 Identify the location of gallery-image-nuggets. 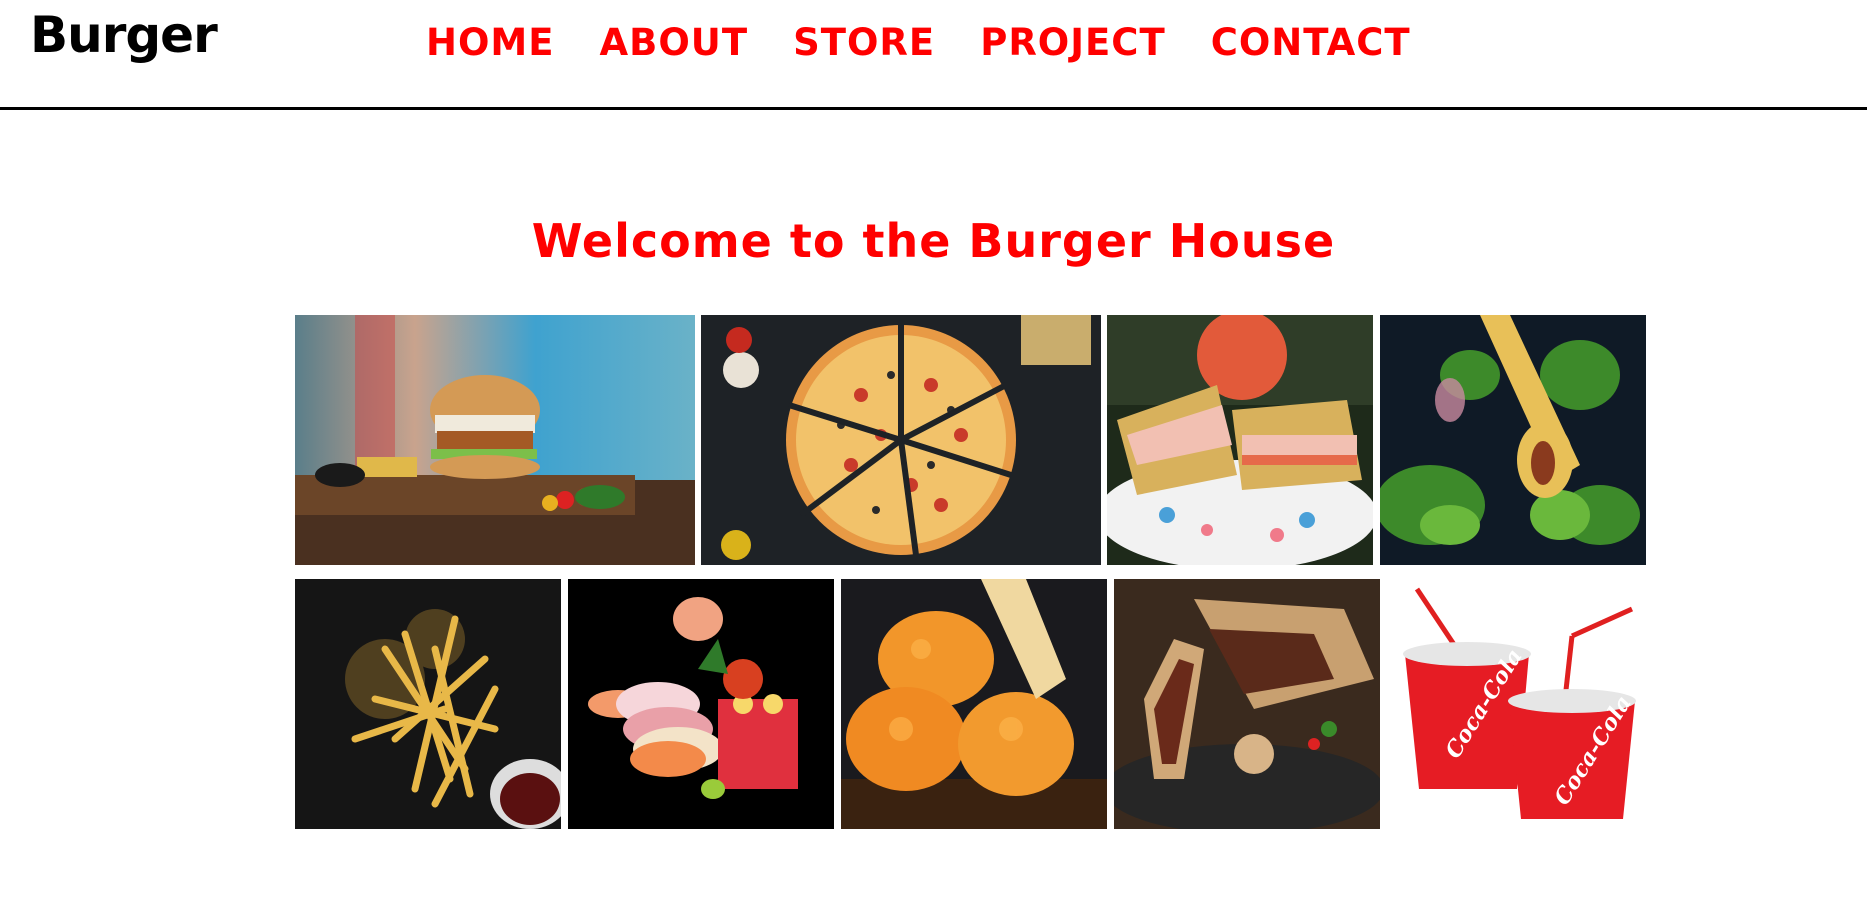
(974, 704).